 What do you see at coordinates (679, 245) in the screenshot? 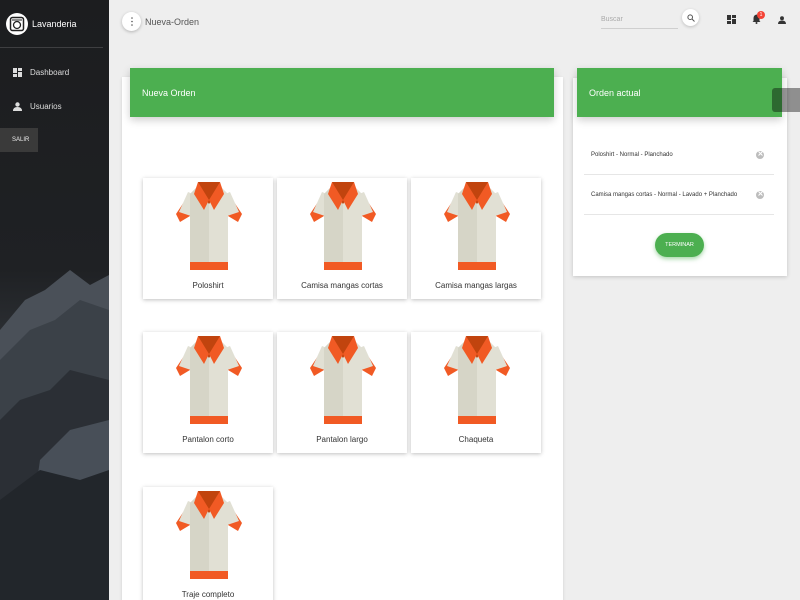
I see `finish-order-button: TERMINAR` at bounding box center [679, 245].